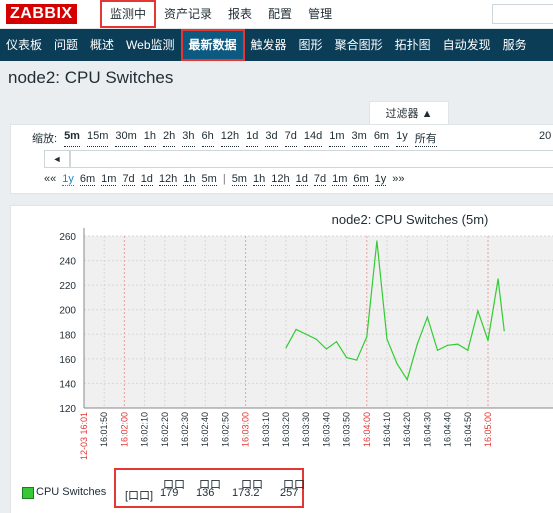  What do you see at coordinates (340, 179) in the screenshot?
I see `period-right-option: 1m` at bounding box center [340, 179].